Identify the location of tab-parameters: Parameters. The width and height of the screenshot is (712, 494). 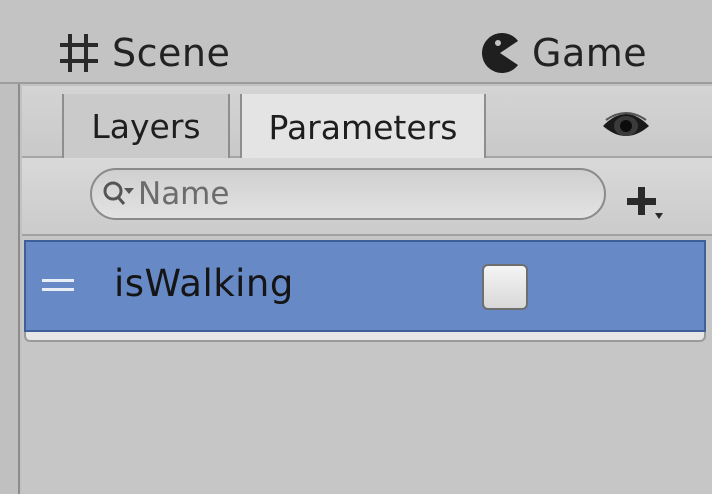
(363, 127).